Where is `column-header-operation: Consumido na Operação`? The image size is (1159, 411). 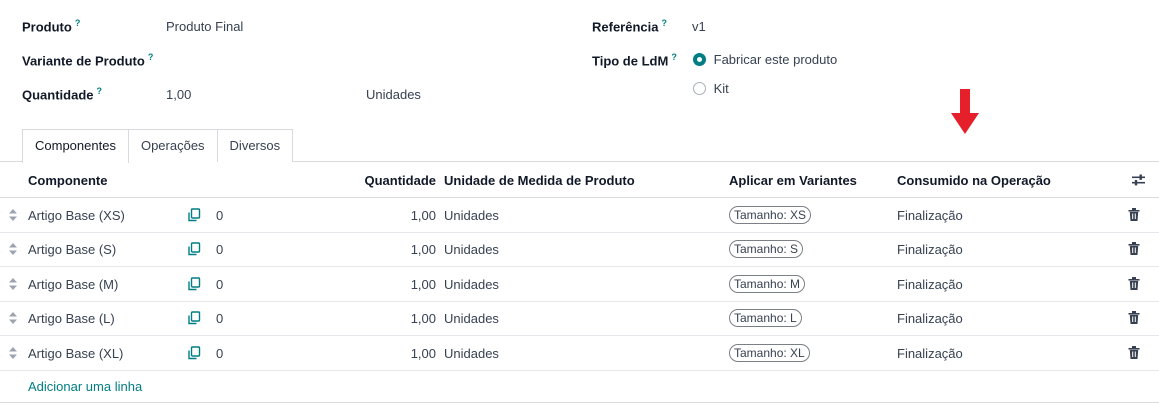 column-header-operation: Consumido na Operação is located at coordinates (974, 180).